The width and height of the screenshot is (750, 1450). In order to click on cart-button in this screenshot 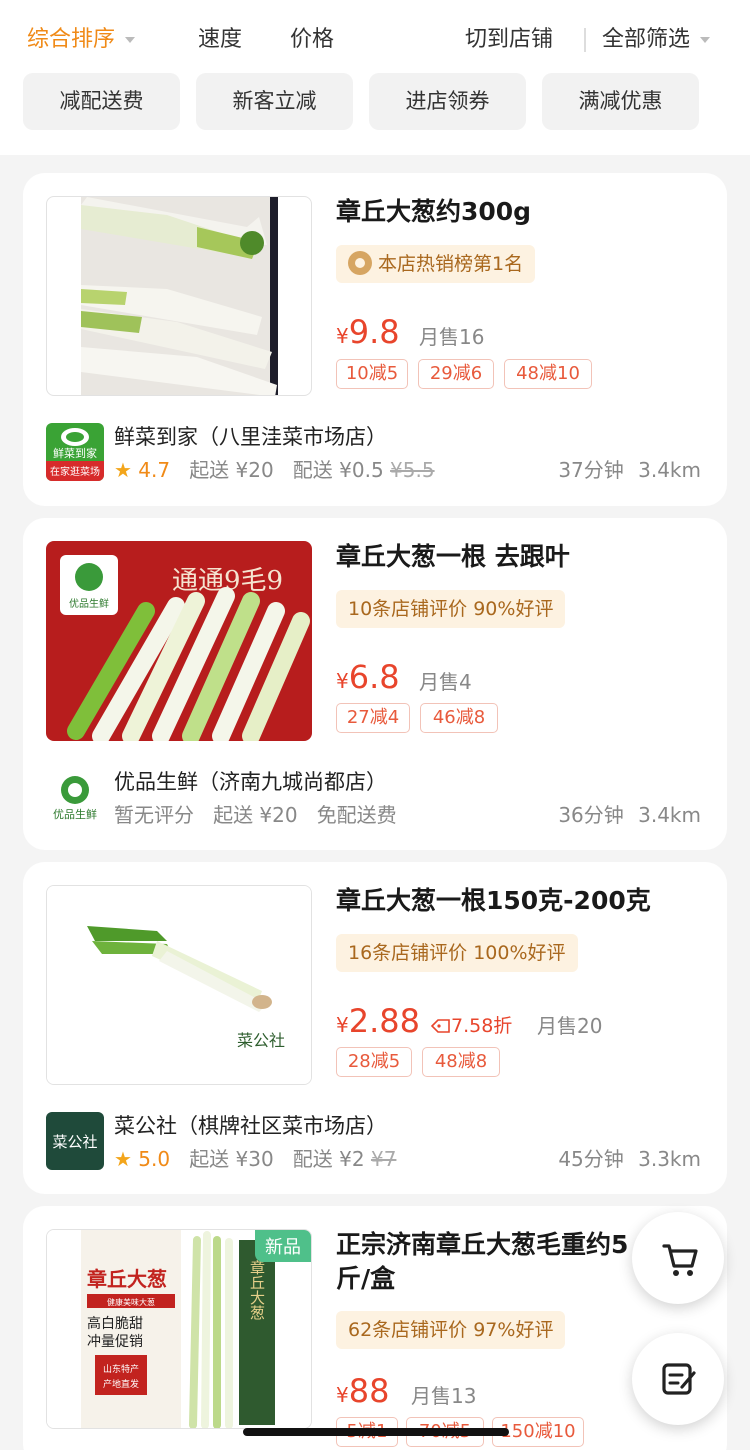, I will do `click(678, 1258)`.